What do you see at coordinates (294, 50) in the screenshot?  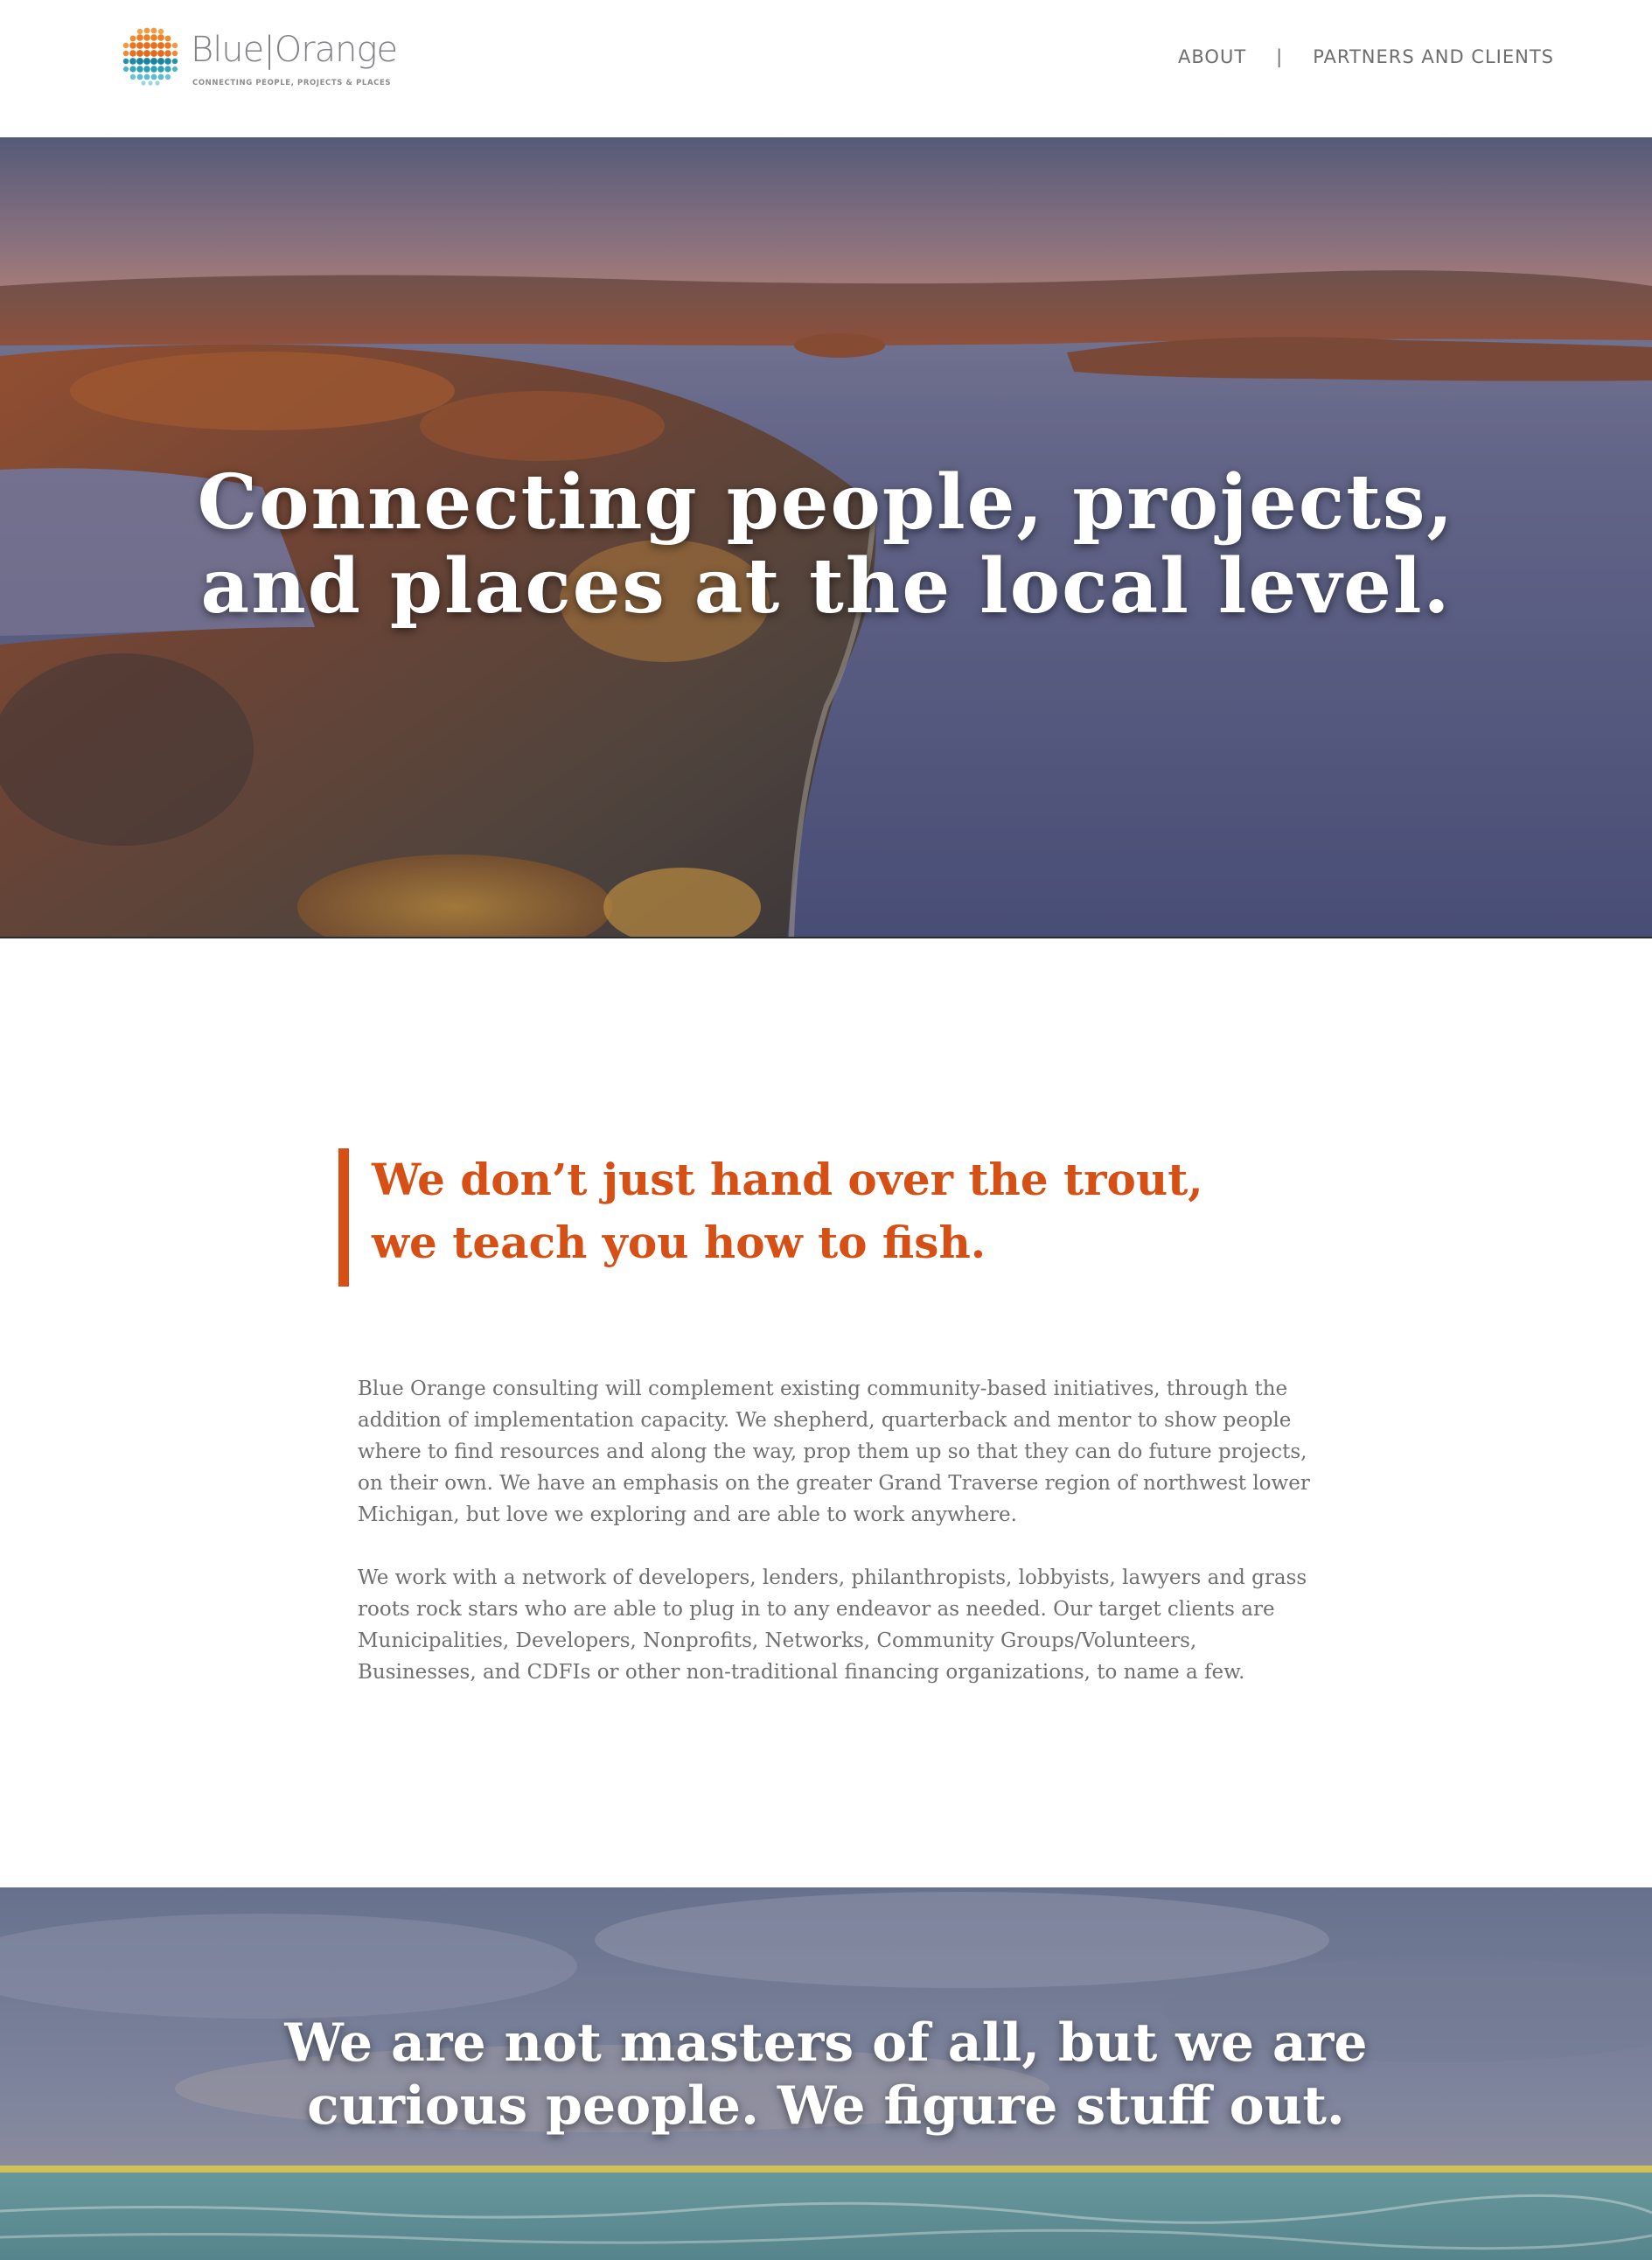 I see `logo-wordmark: Blue|Orange` at bounding box center [294, 50].